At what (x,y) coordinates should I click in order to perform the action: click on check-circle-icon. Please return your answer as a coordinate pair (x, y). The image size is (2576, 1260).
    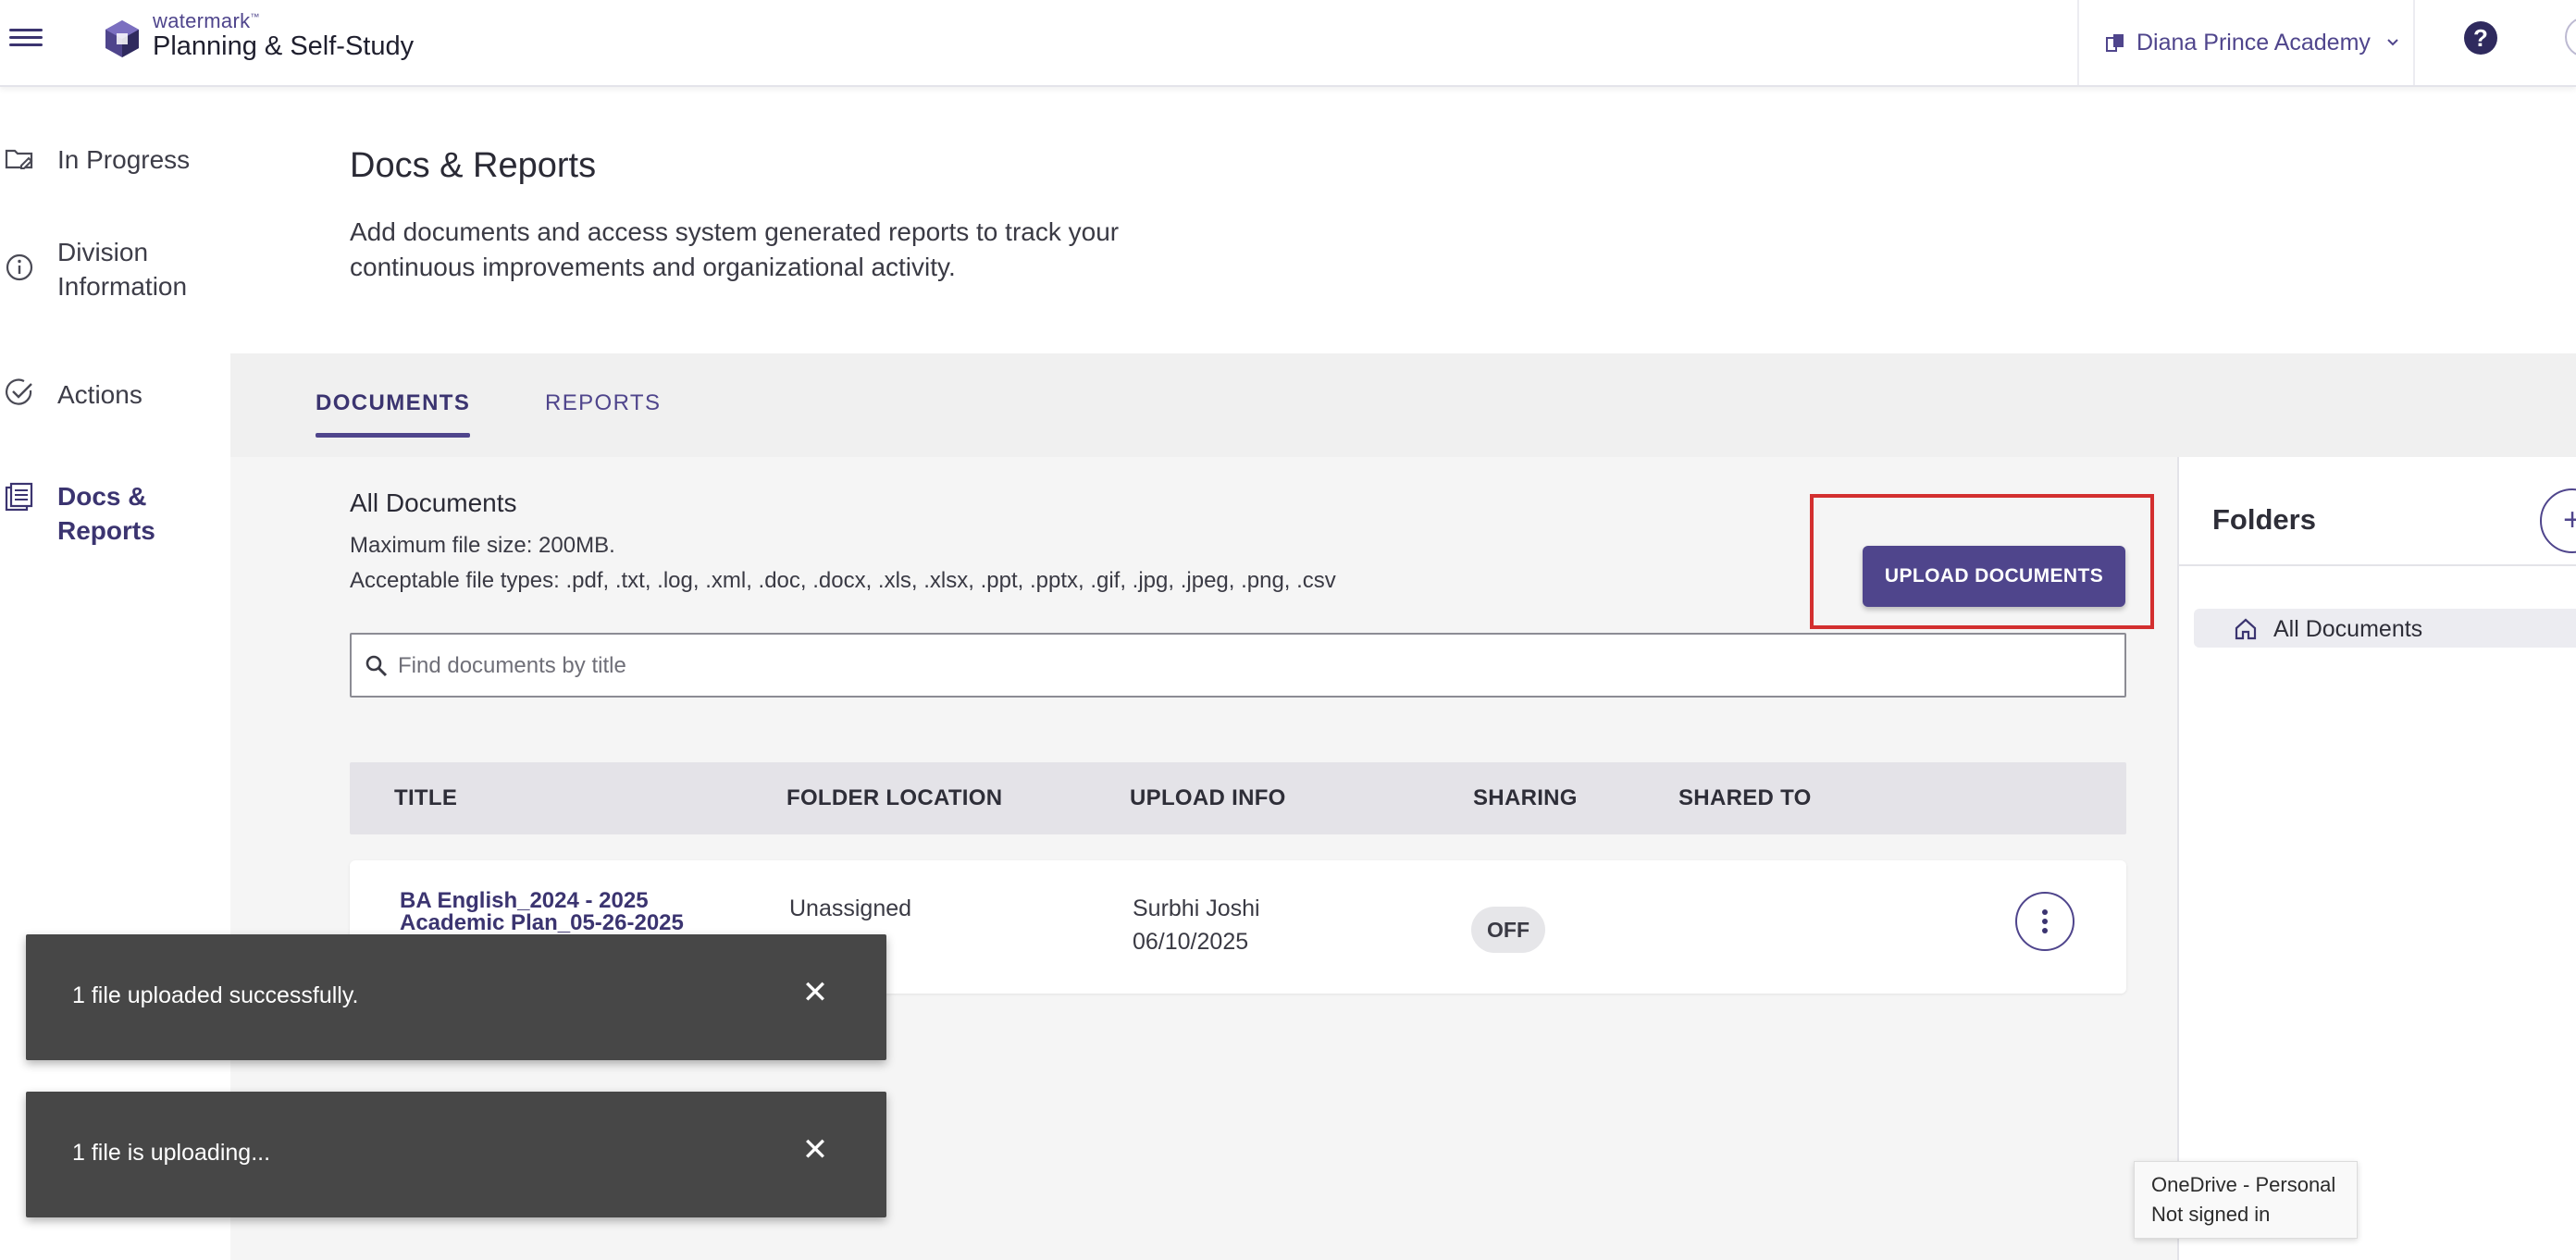
    Looking at the image, I should click on (19, 391).